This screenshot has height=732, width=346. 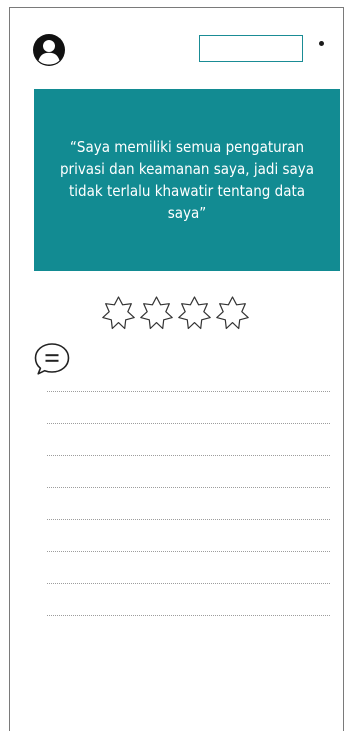 What do you see at coordinates (321, 43) in the screenshot?
I see `dot-icon` at bounding box center [321, 43].